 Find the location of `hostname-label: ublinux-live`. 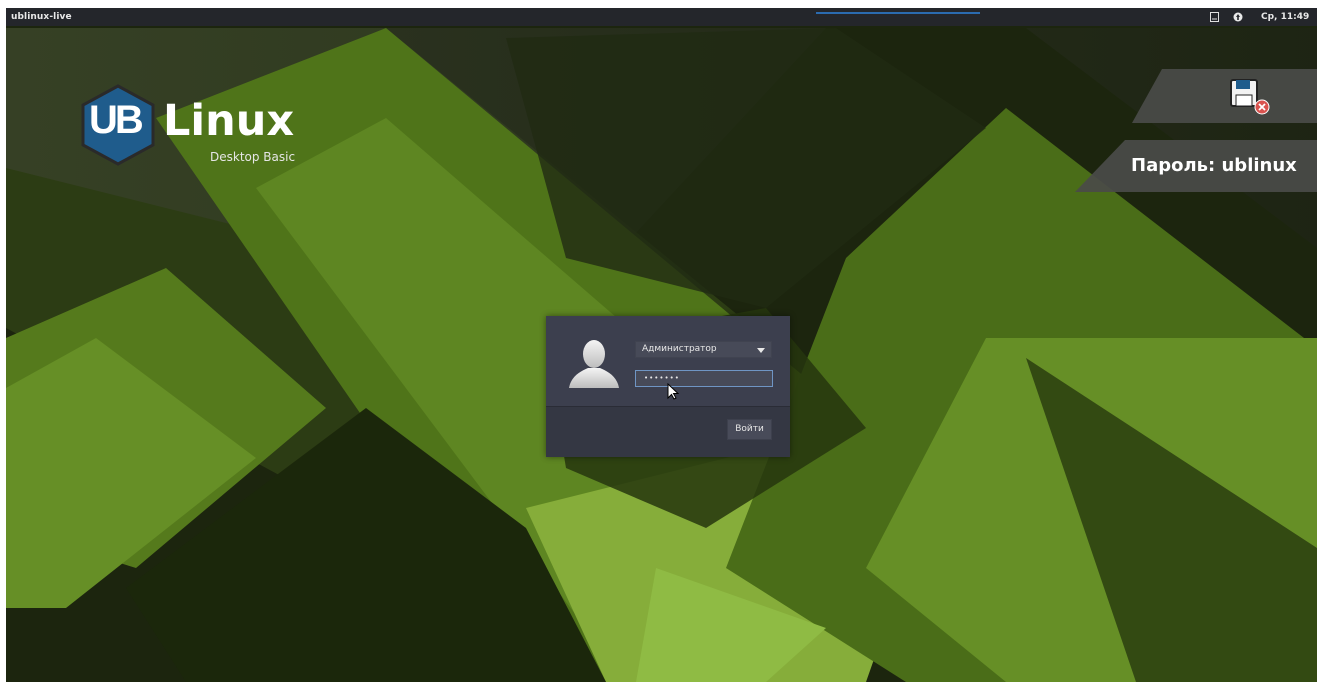

hostname-label: ublinux-live is located at coordinates (41, 17).